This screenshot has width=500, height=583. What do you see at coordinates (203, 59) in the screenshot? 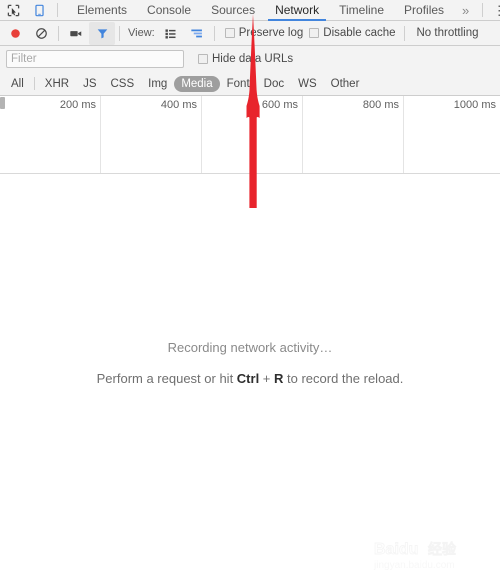
I see `hide-data-urls-checkbox-box` at bounding box center [203, 59].